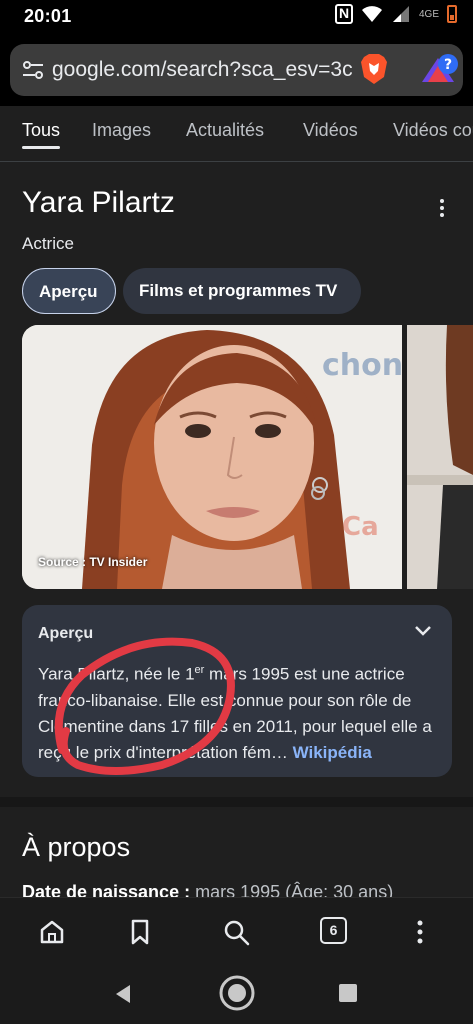  I want to click on bookmark-icon, so click(140, 932).